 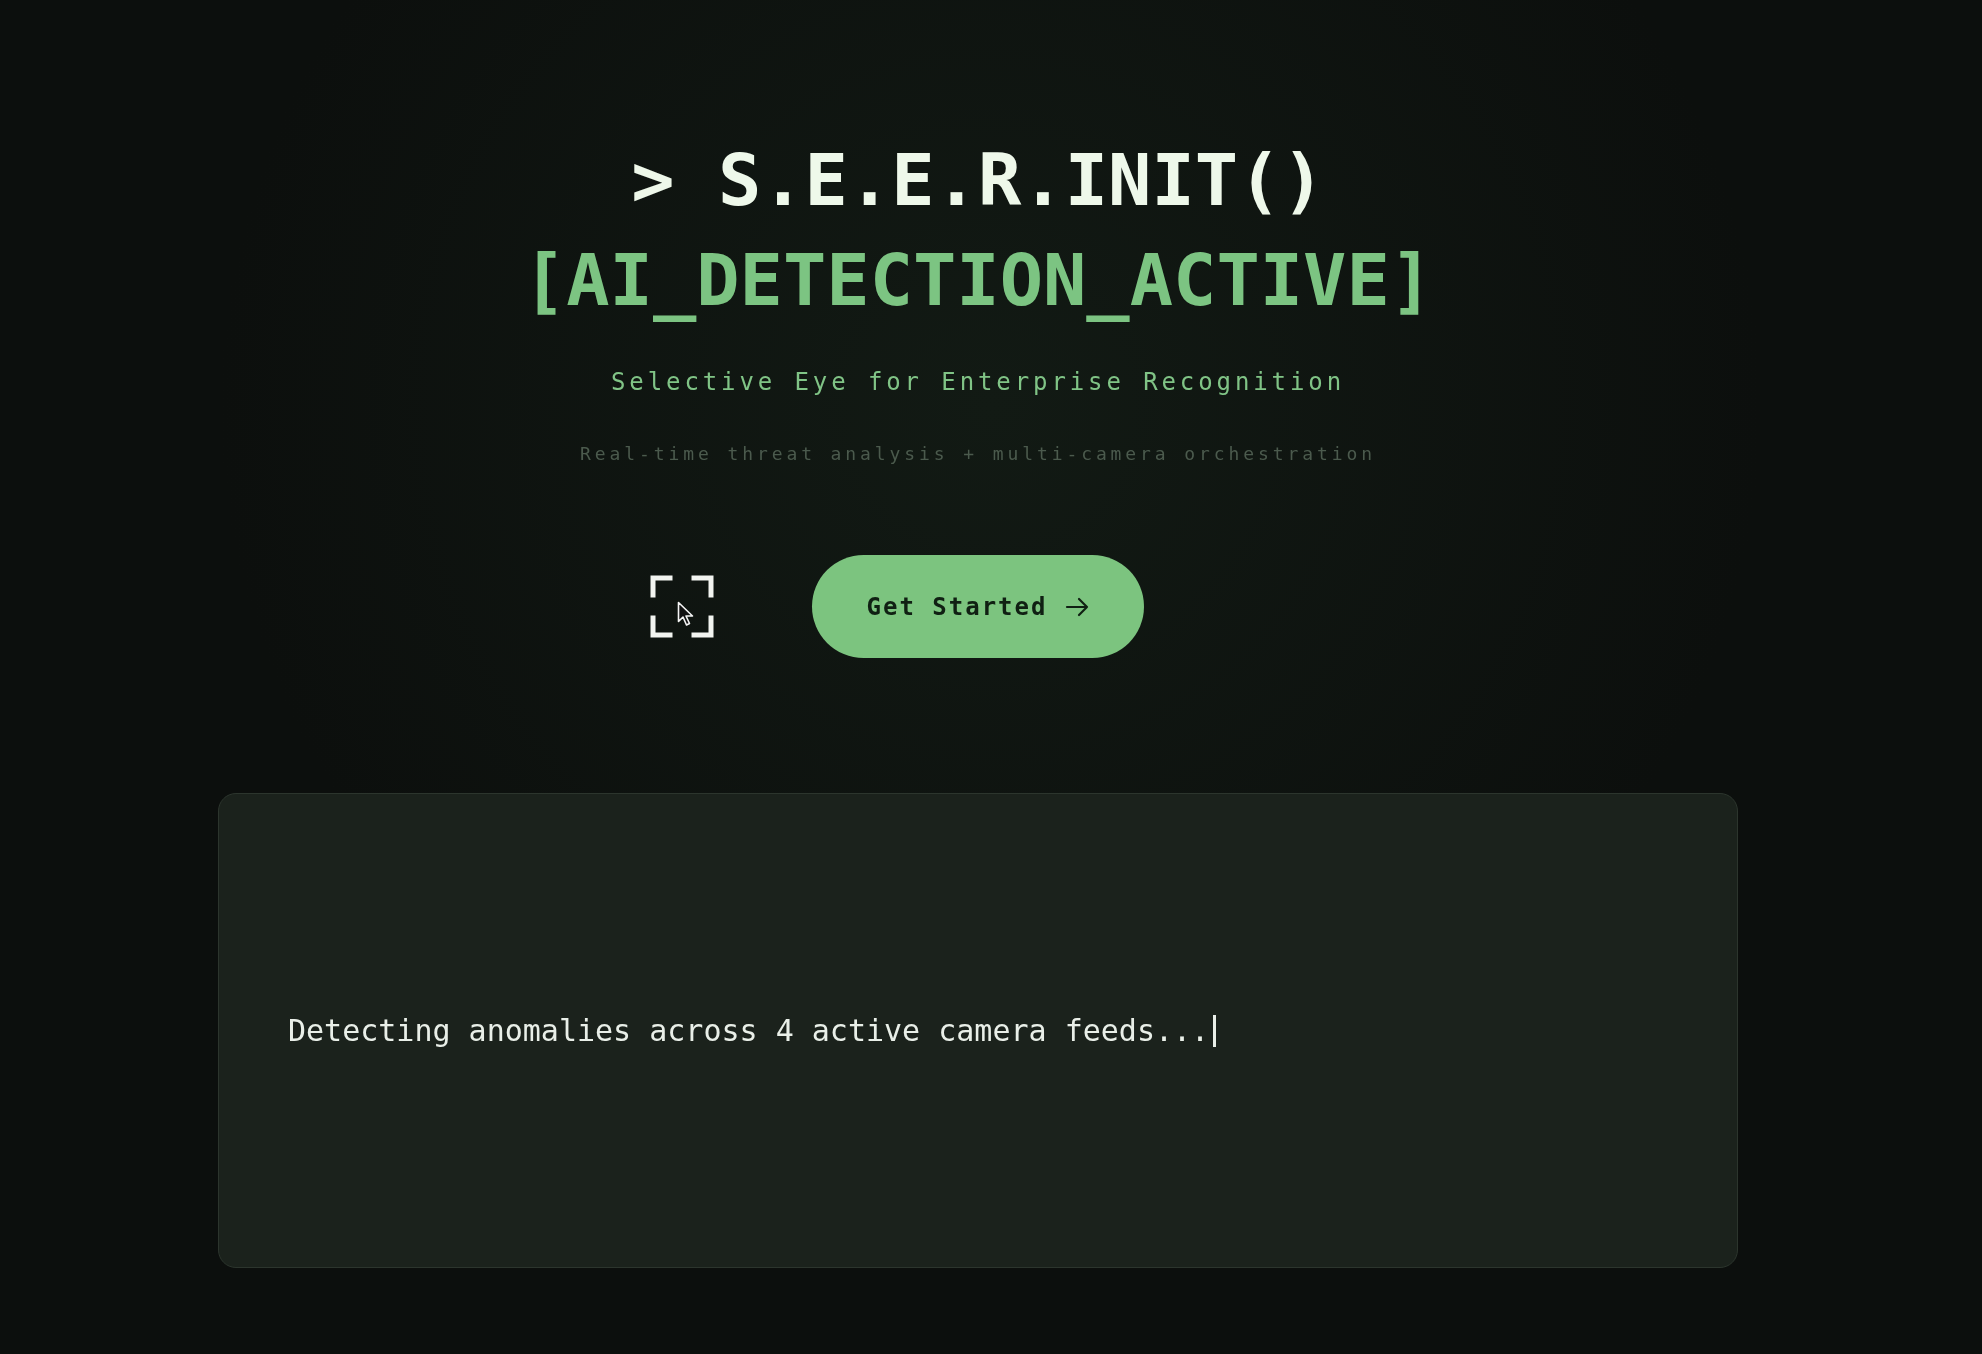 I want to click on page-title: > S.E.E.R.INIT(), so click(x=978, y=180).